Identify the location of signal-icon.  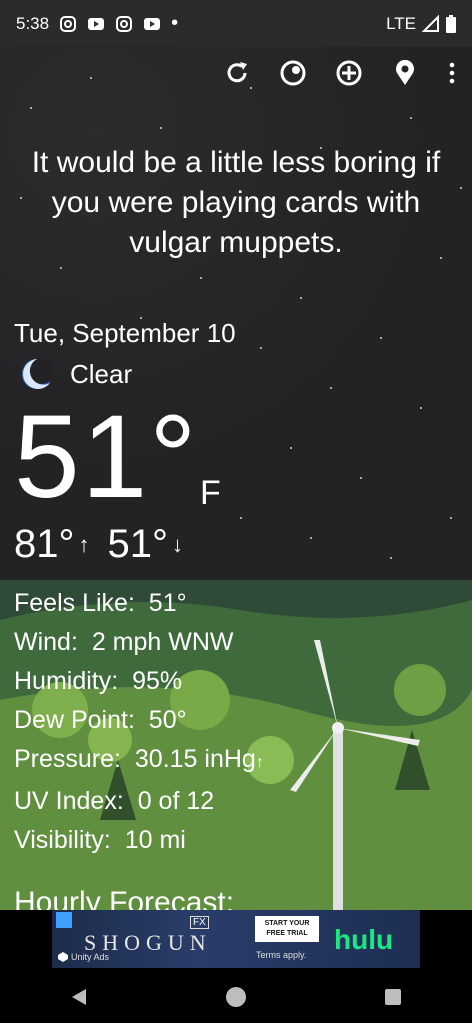
(430, 23).